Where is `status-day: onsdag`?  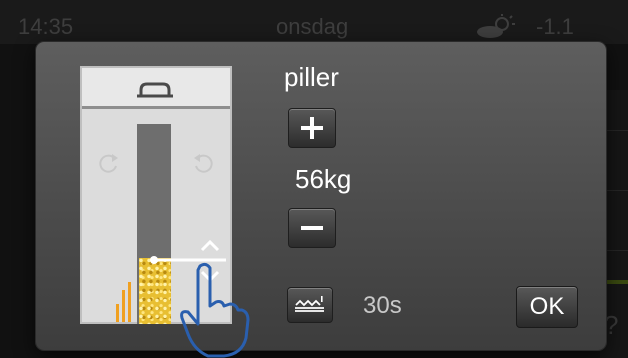
status-day: onsdag is located at coordinates (312, 26).